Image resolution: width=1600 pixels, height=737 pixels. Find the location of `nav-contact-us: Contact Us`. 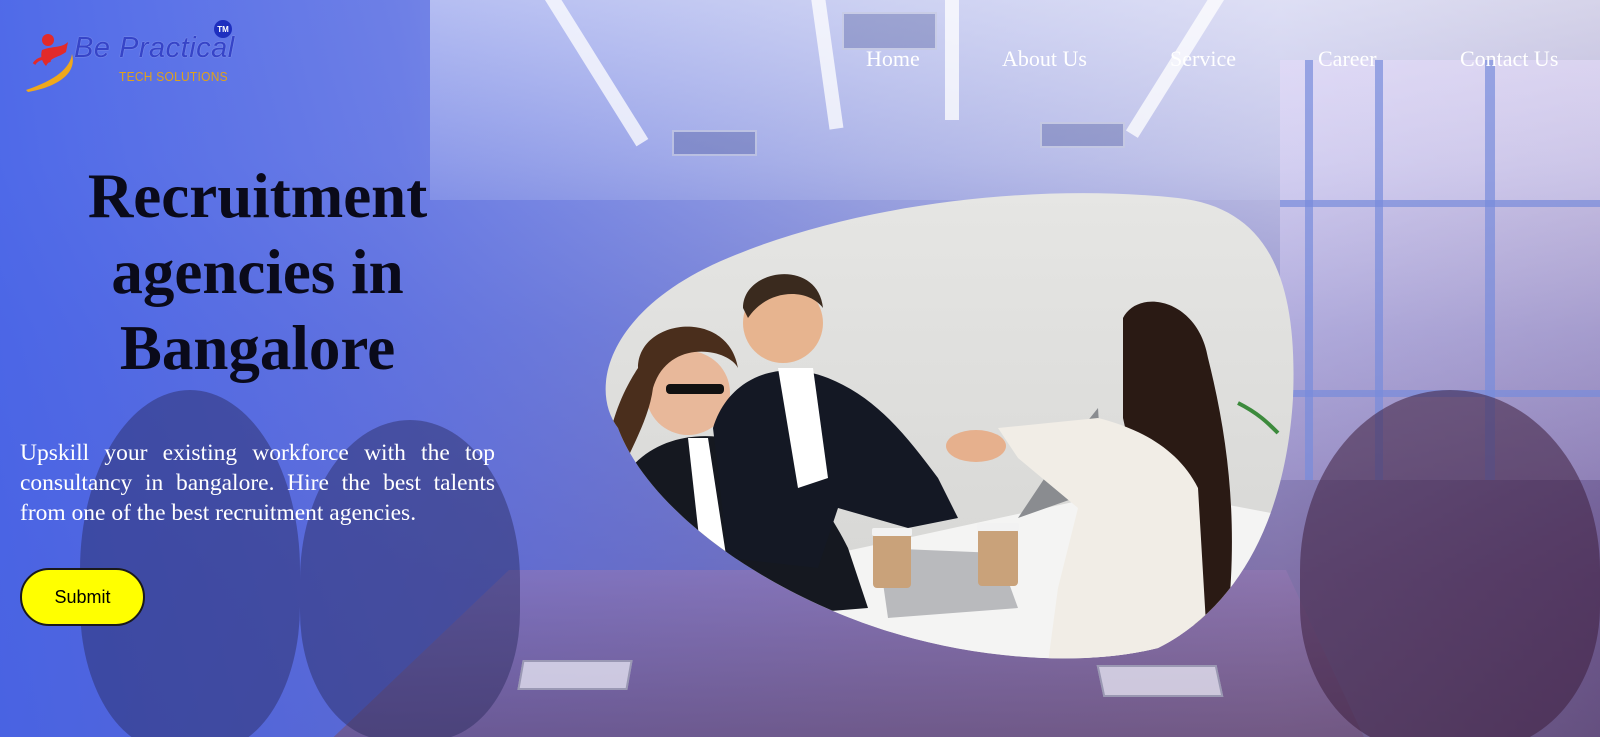

nav-contact-us: Contact Us is located at coordinates (1509, 59).